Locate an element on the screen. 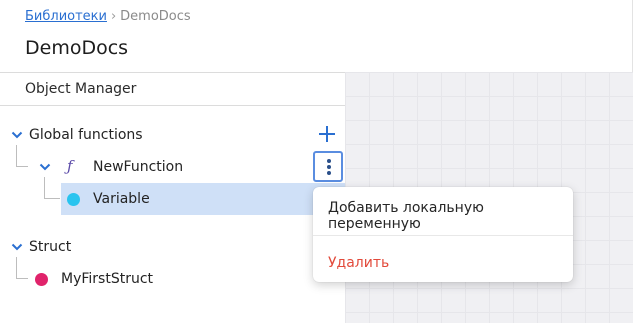  tree-item-struct: Struct is located at coordinates (50, 247).